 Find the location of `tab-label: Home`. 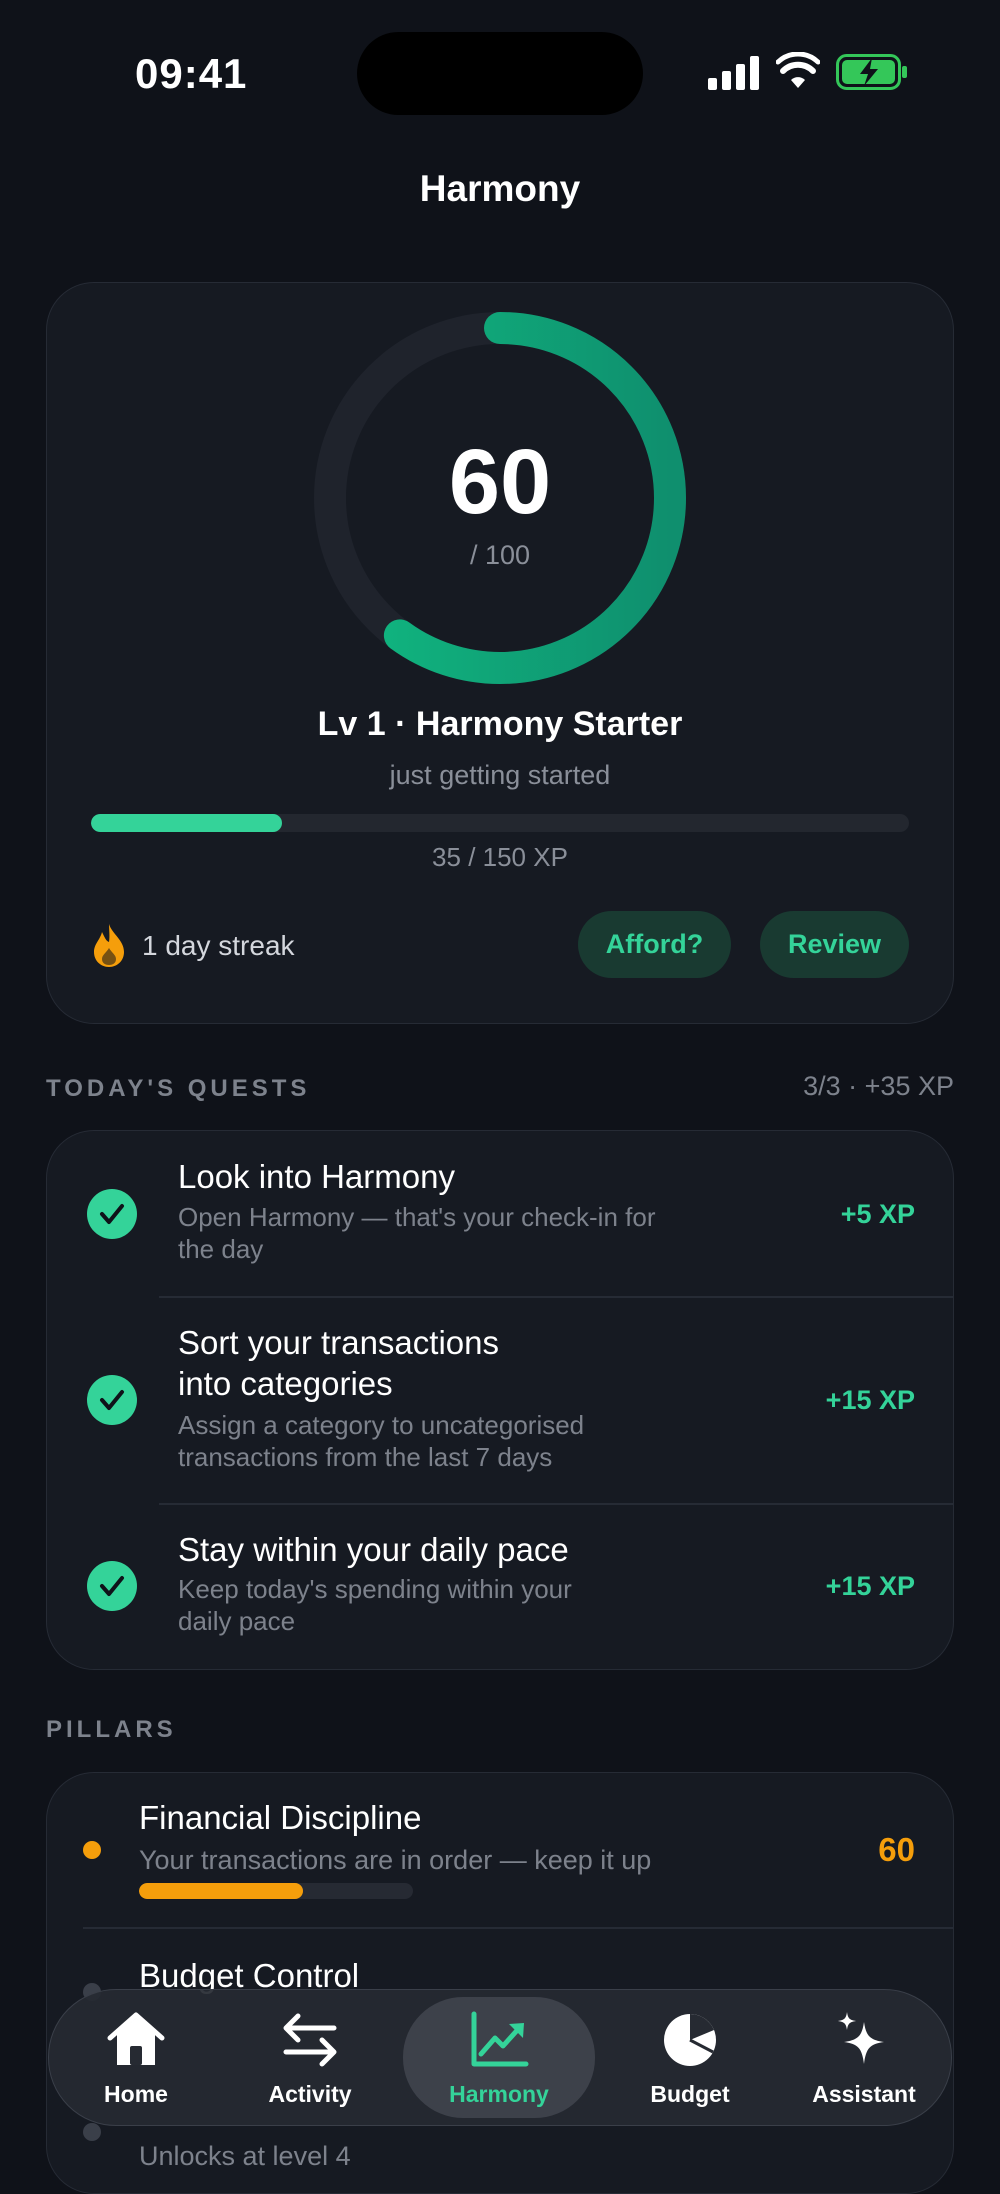

tab-label: Home is located at coordinates (136, 2094).